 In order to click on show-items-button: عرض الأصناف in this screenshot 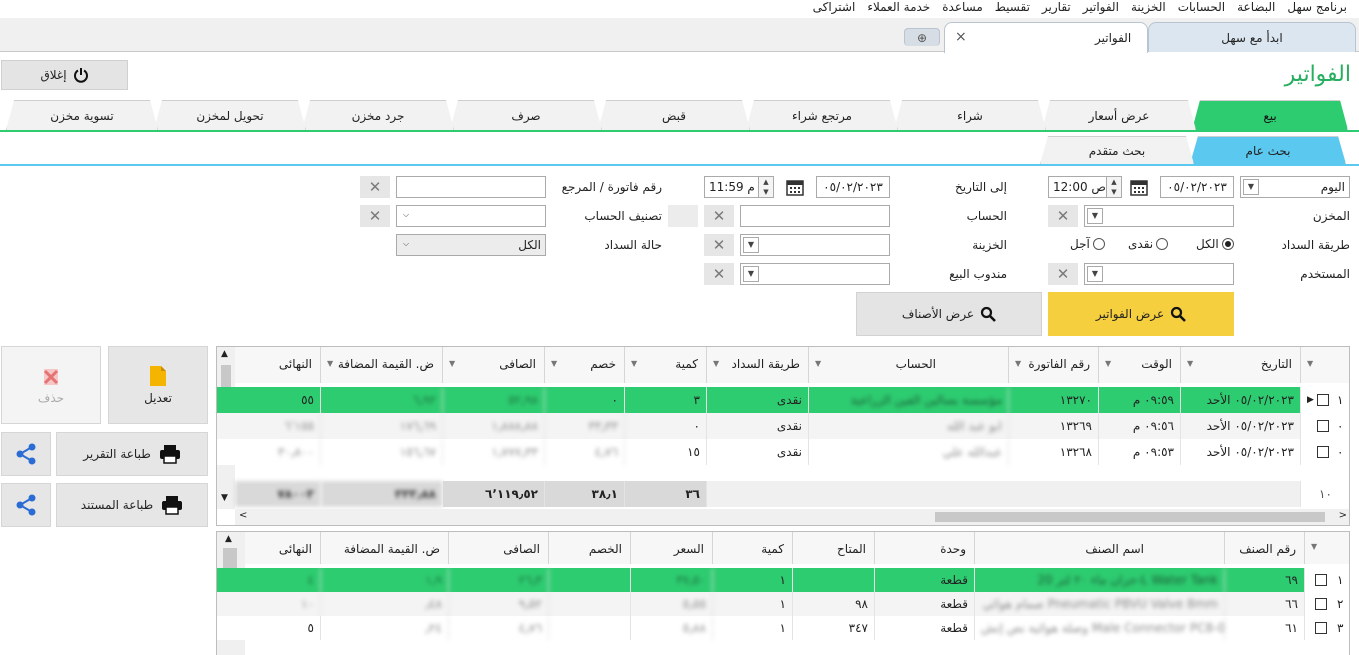, I will do `click(949, 314)`.